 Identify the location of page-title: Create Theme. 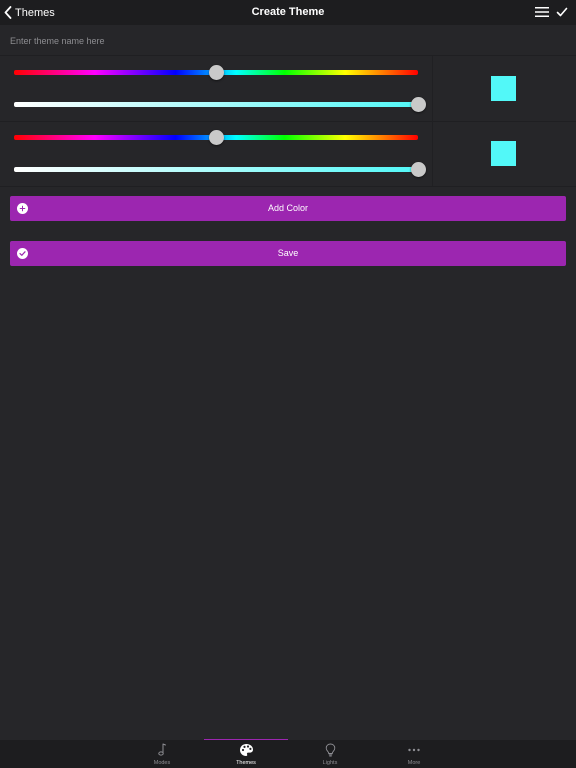
(288, 12).